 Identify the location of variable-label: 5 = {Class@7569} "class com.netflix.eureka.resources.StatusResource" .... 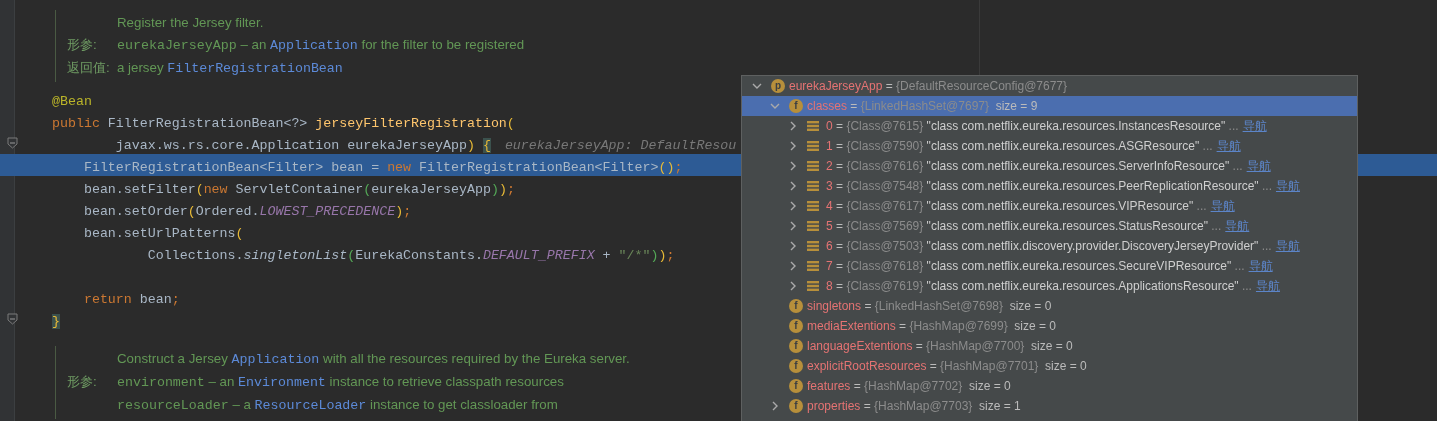
(1024, 226).